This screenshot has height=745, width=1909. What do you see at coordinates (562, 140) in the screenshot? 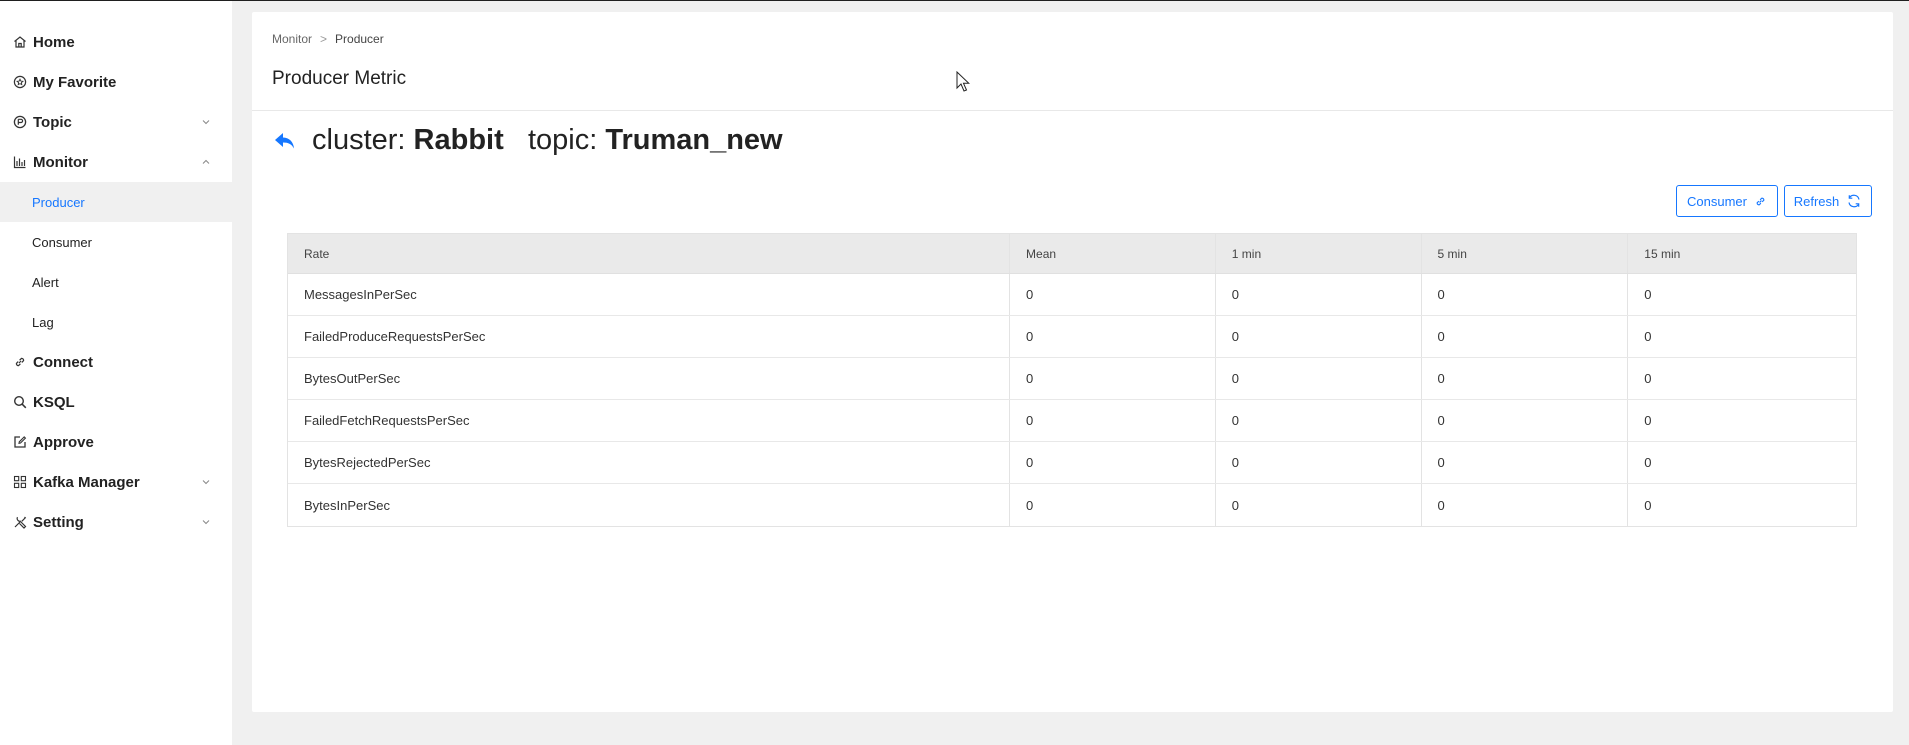
I see `topic-label: topic:` at bounding box center [562, 140].